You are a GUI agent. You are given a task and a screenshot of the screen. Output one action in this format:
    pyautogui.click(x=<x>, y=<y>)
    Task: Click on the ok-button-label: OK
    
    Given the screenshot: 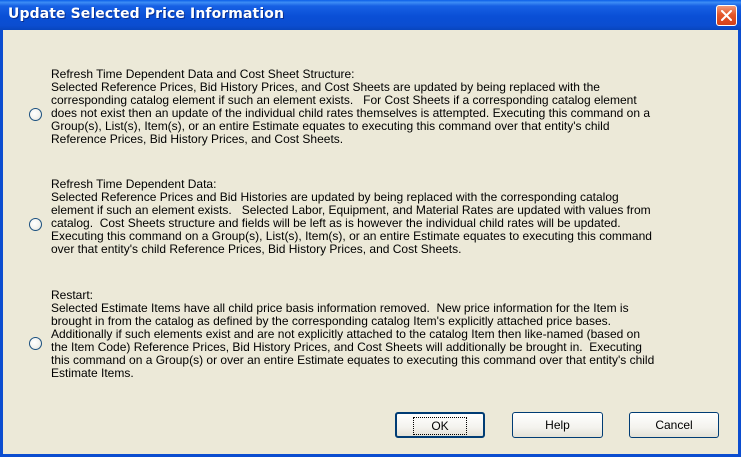 What is the action you would take?
    pyautogui.click(x=440, y=426)
    